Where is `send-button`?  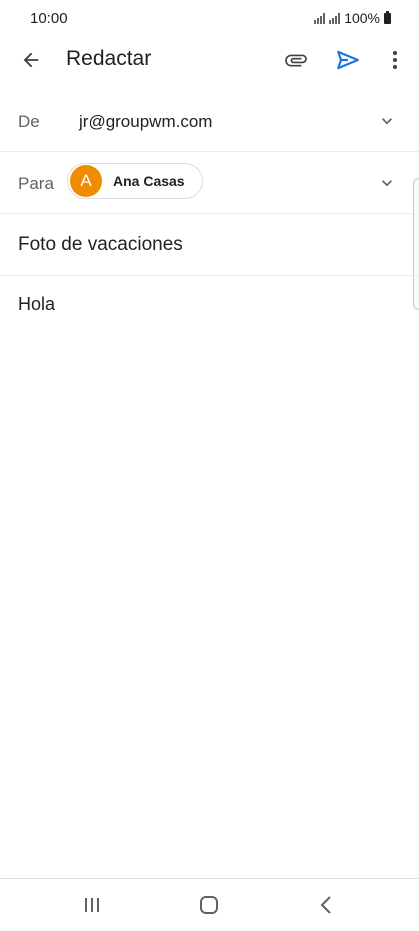
send-button is located at coordinates (348, 60).